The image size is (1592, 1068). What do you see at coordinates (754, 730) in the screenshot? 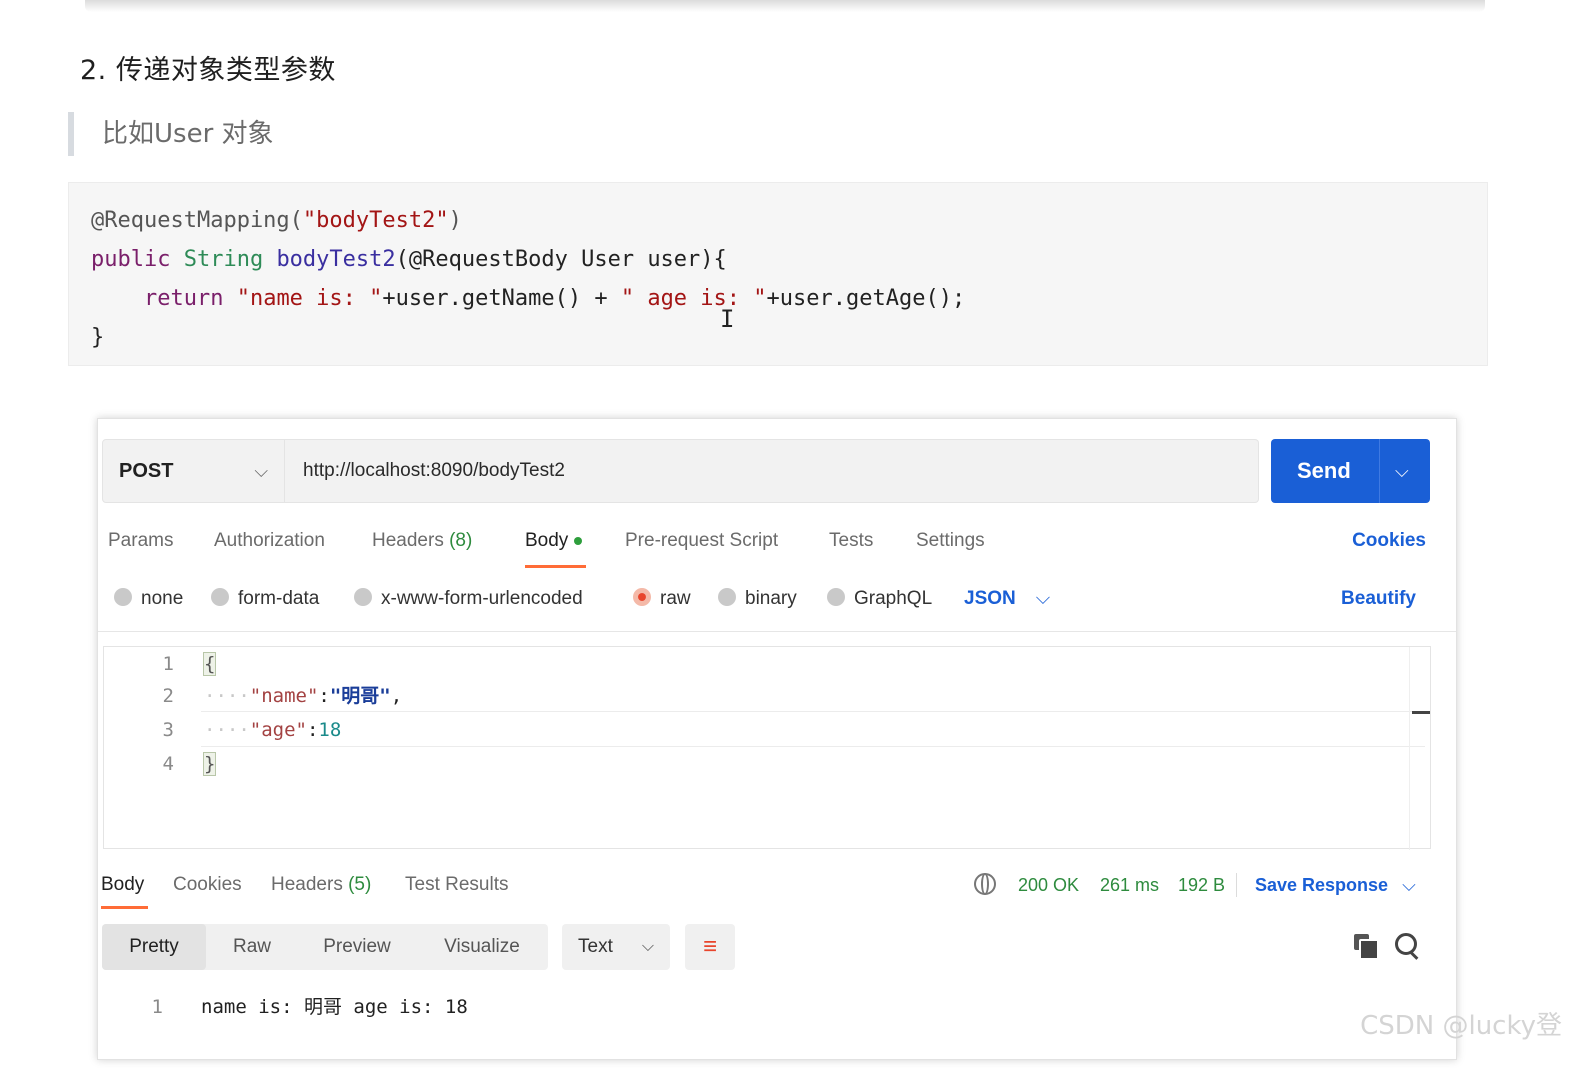
I see `editor-line: 3 ····"age":18` at bounding box center [754, 730].